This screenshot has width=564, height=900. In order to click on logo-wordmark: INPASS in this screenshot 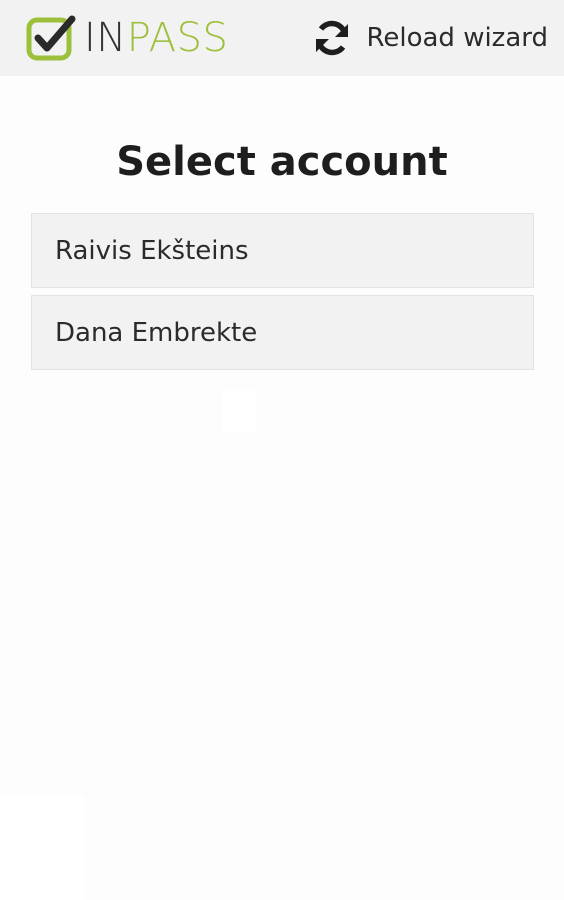, I will do `click(156, 38)`.